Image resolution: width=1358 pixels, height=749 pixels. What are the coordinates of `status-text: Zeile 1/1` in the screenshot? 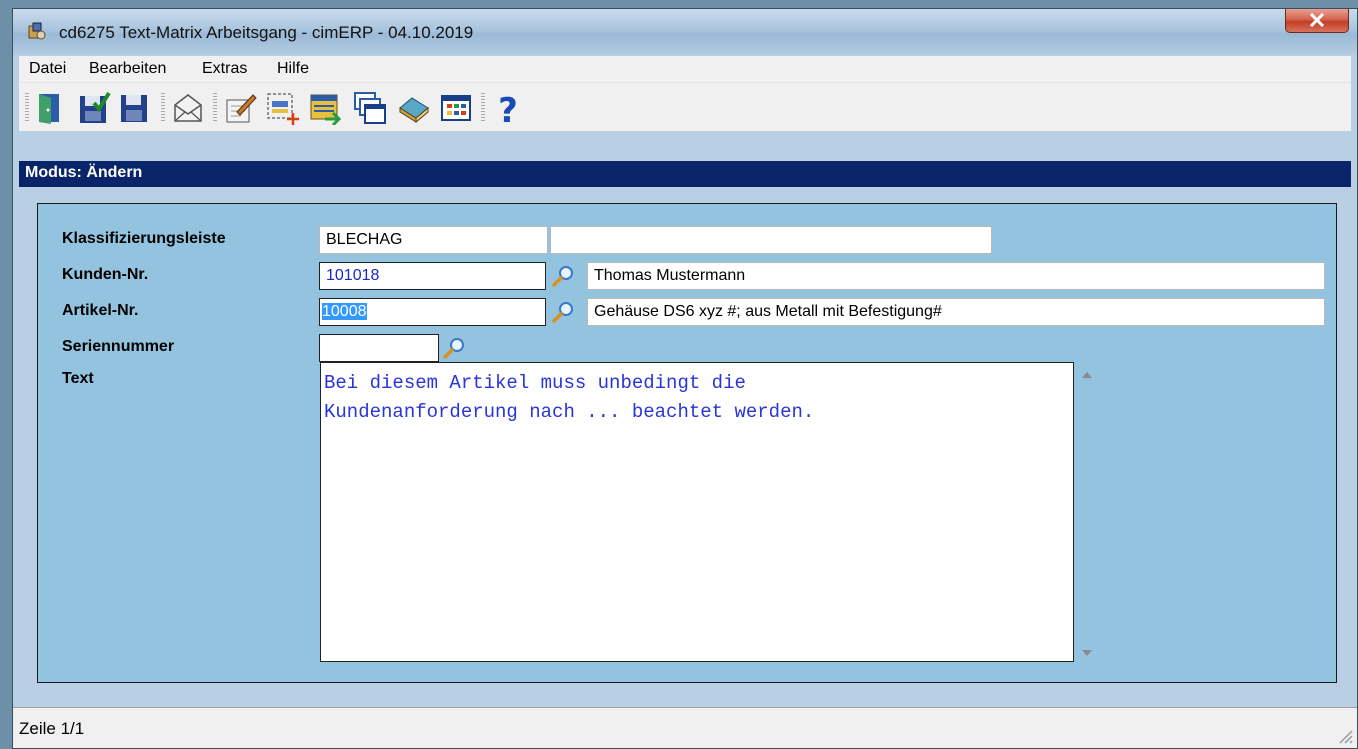 It's located at (52, 728).